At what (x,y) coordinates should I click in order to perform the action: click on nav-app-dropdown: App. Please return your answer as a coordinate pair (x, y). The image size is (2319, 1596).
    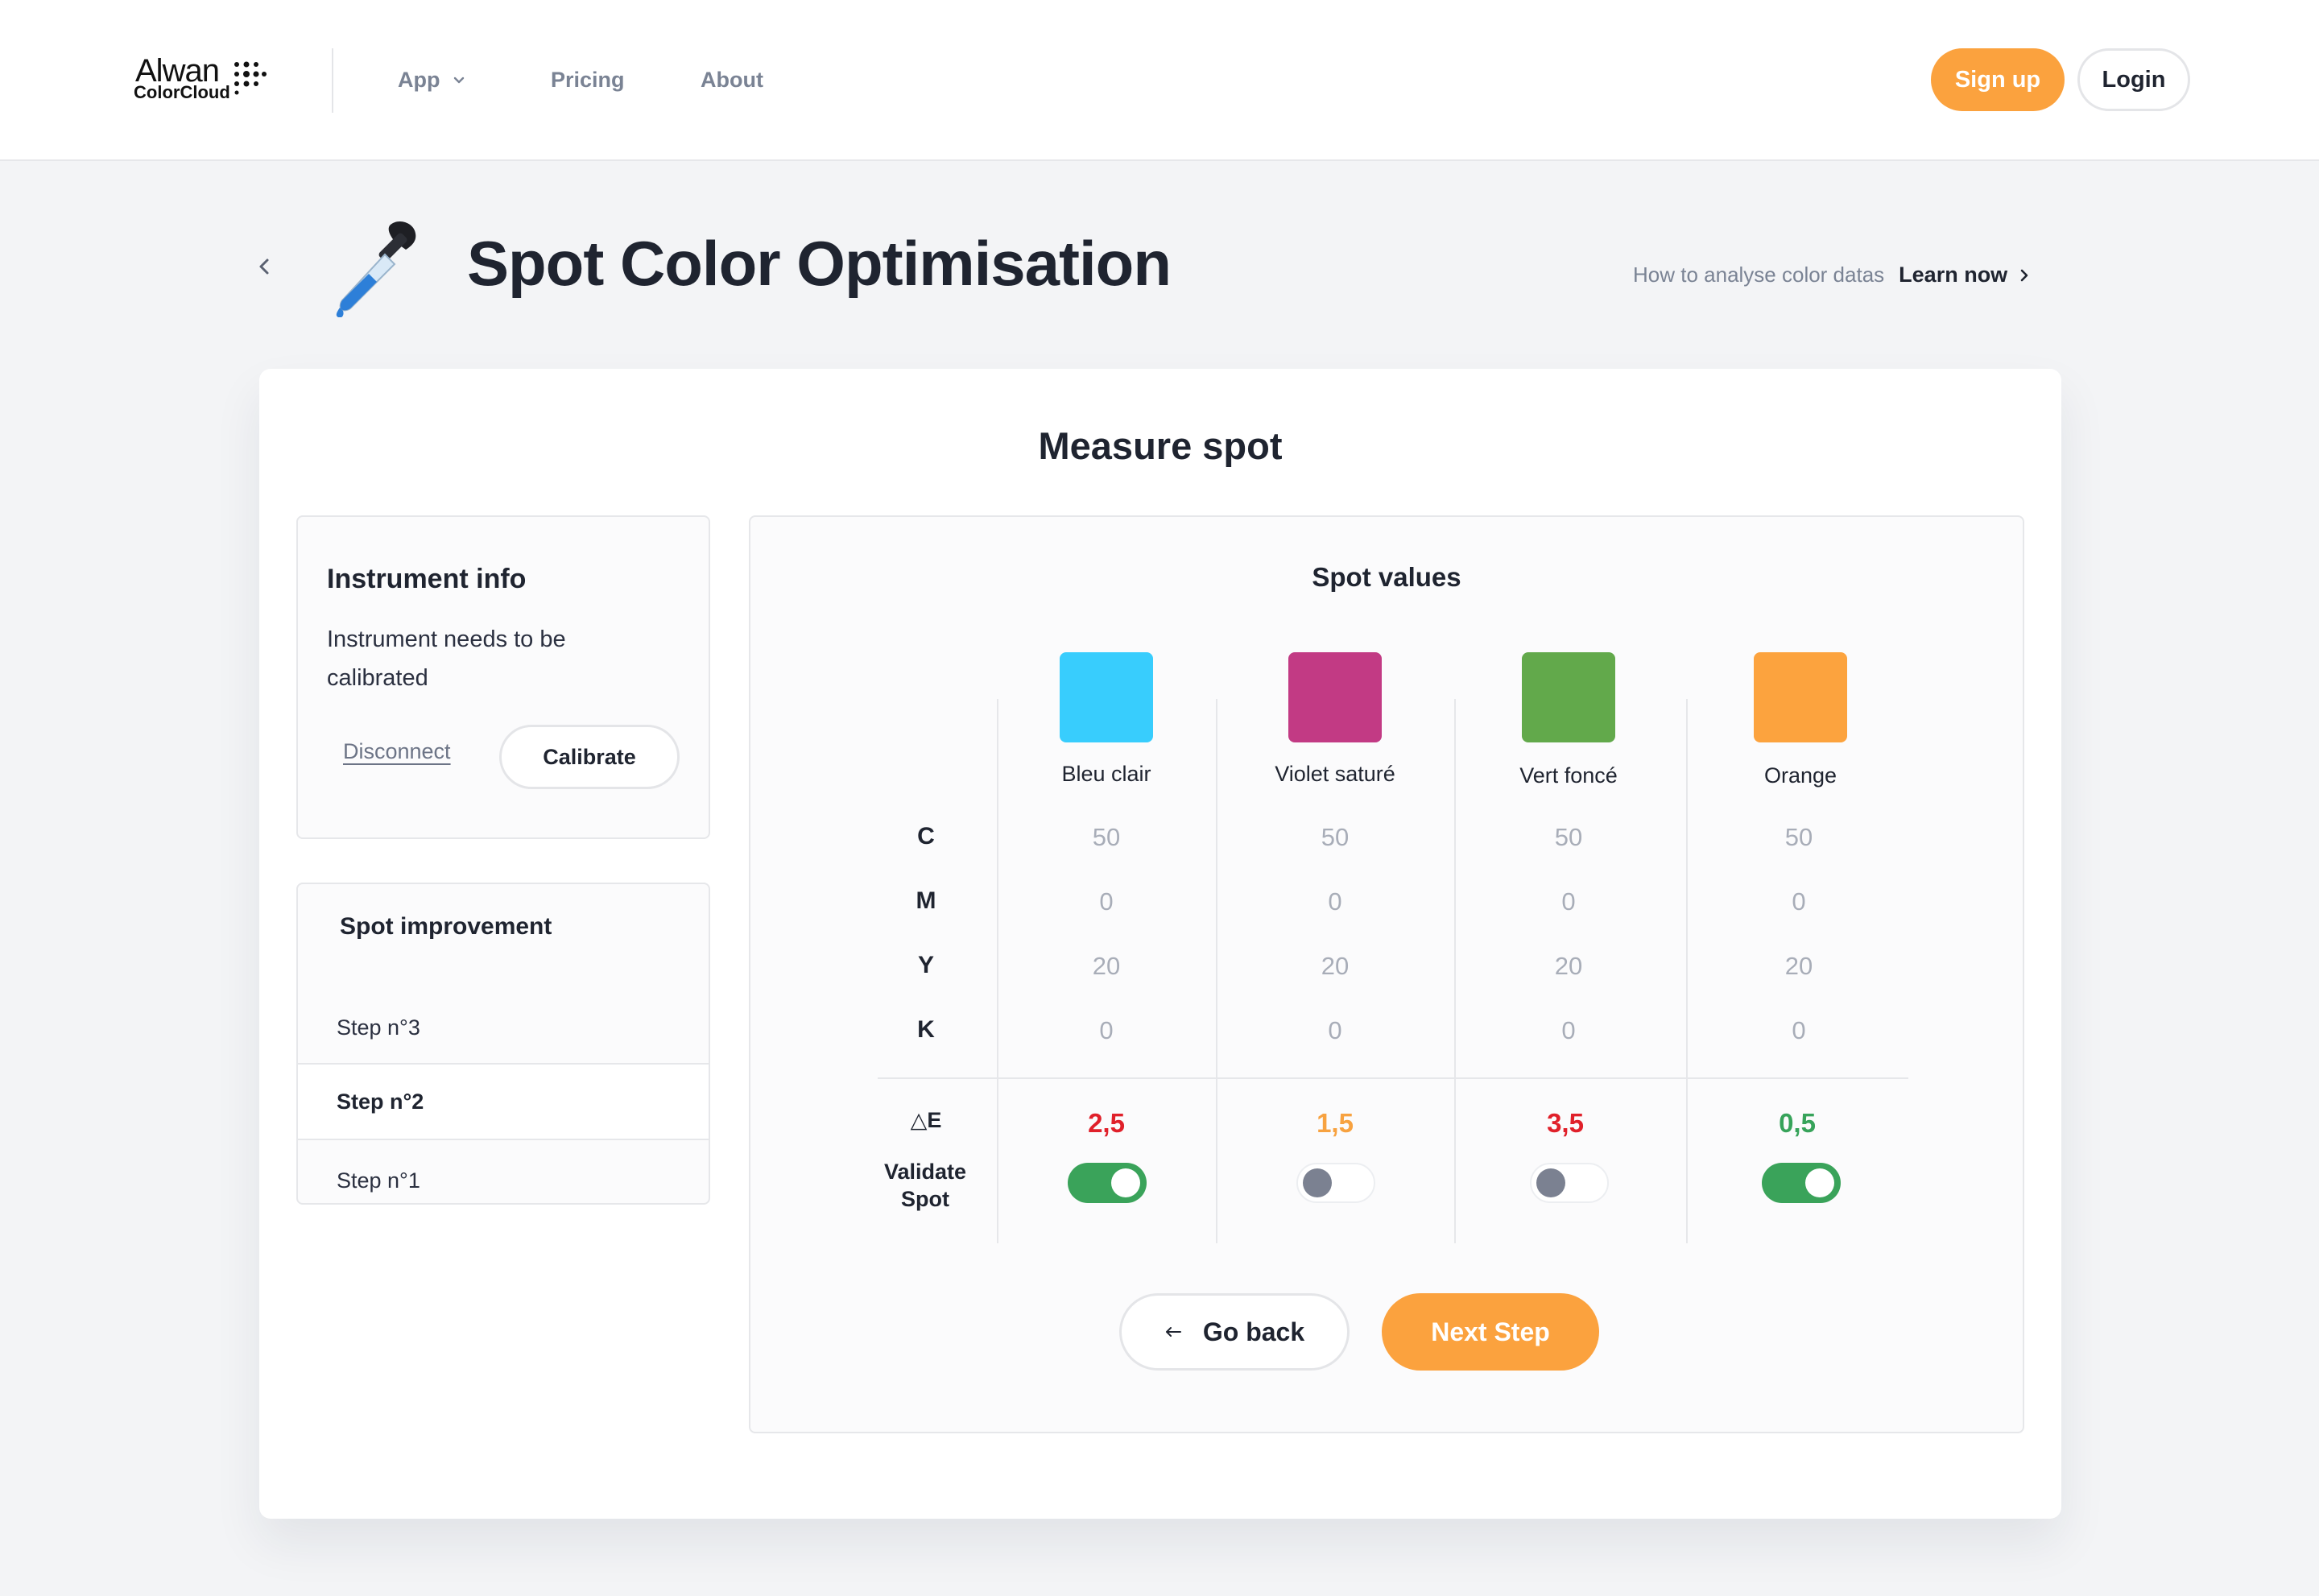
    Looking at the image, I should click on (431, 80).